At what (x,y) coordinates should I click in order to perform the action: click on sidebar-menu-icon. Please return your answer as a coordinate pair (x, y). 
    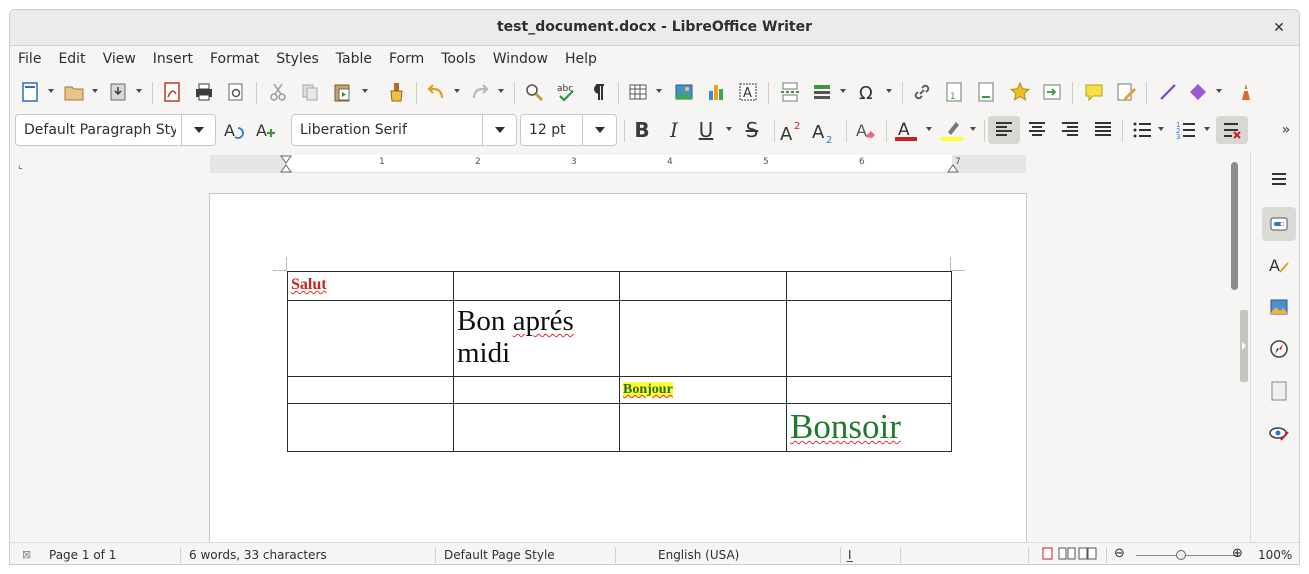
    Looking at the image, I should click on (1279, 179).